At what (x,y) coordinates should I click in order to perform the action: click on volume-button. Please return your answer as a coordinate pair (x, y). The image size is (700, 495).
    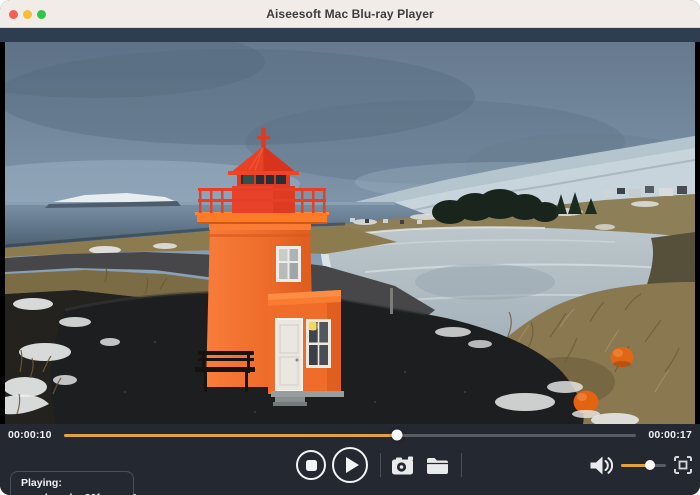
    Looking at the image, I should click on (601, 465).